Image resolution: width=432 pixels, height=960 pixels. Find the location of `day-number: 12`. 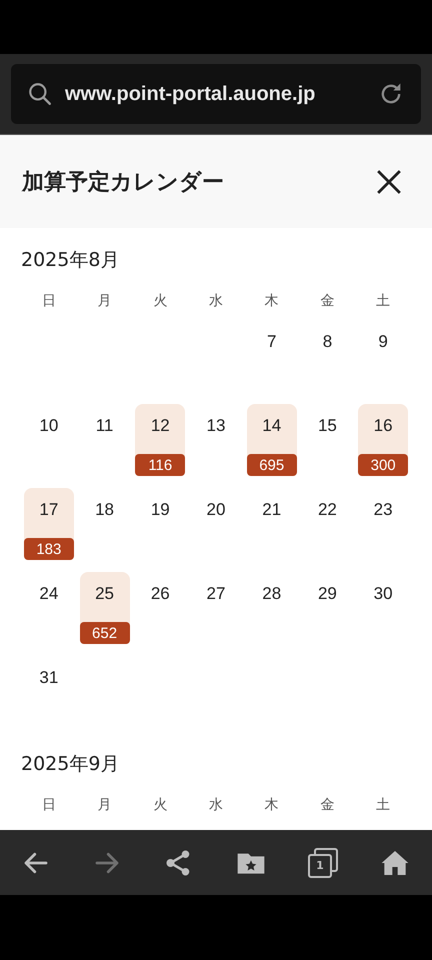

day-number: 12 is located at coordinates (160, 426).